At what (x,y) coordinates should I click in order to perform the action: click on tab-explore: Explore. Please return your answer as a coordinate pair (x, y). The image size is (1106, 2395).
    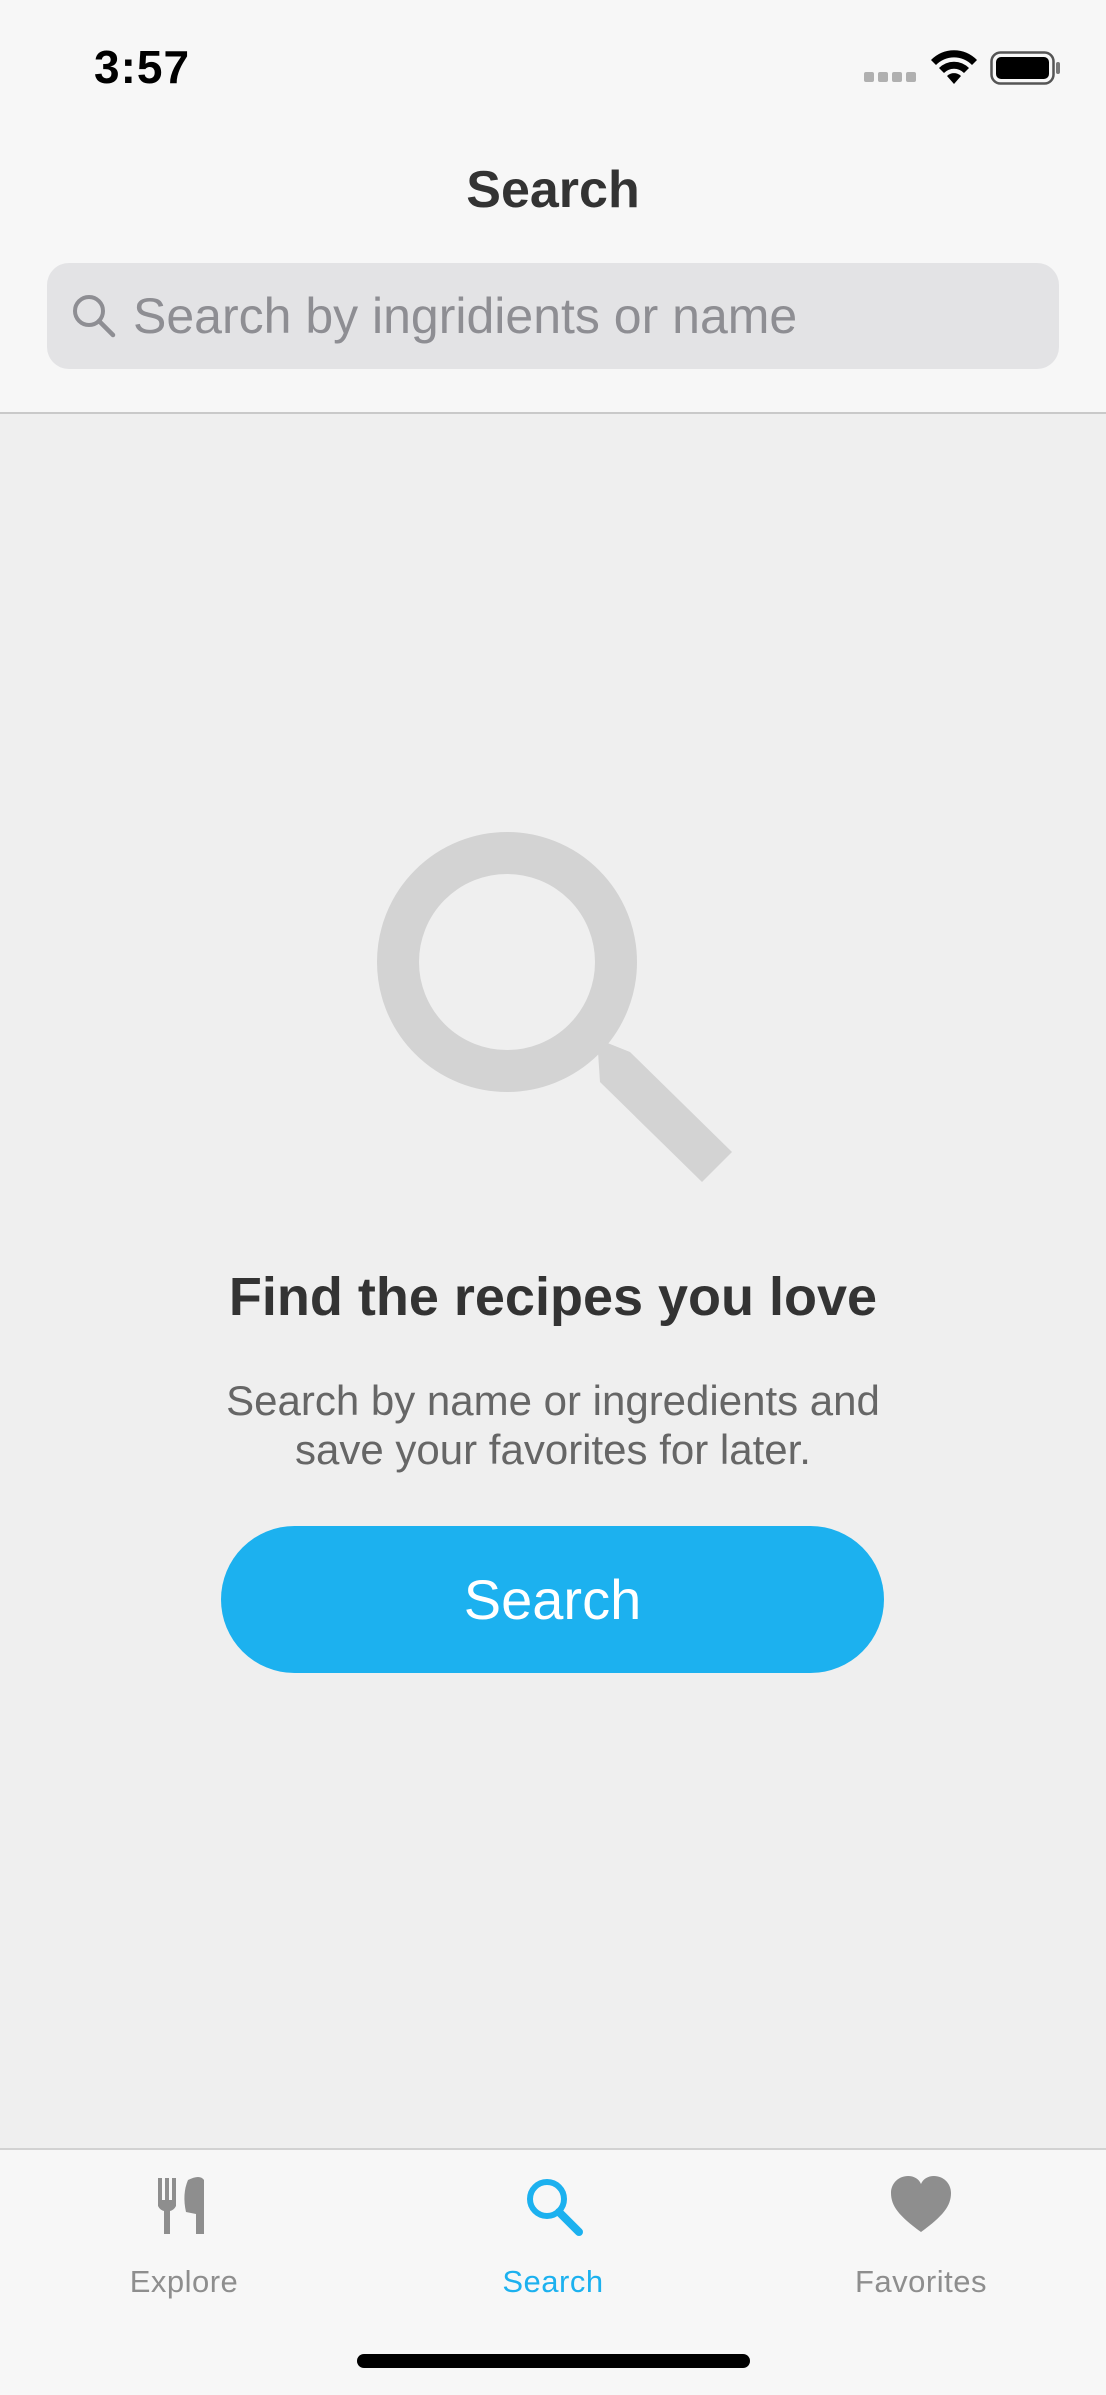
    Looking at the image, I should click on (184, 2230).